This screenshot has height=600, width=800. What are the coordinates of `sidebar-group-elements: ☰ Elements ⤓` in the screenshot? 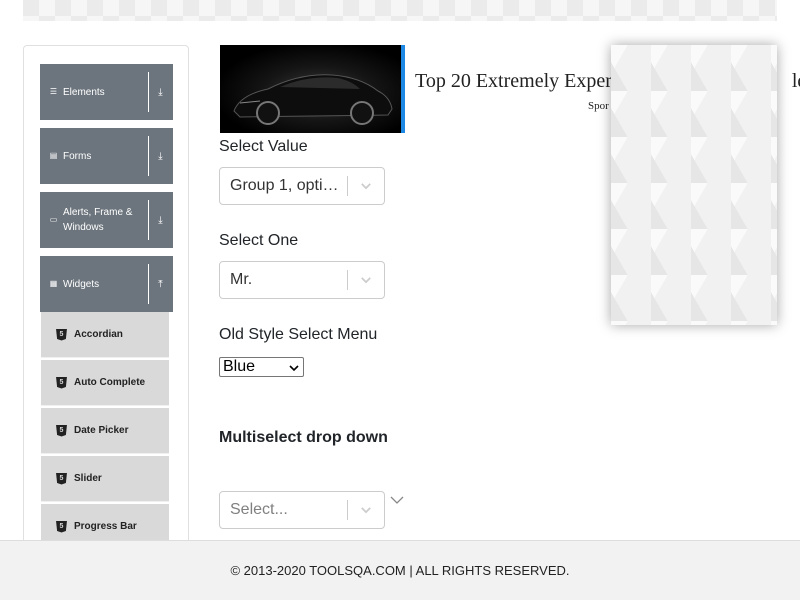 It's located at (106, 92).